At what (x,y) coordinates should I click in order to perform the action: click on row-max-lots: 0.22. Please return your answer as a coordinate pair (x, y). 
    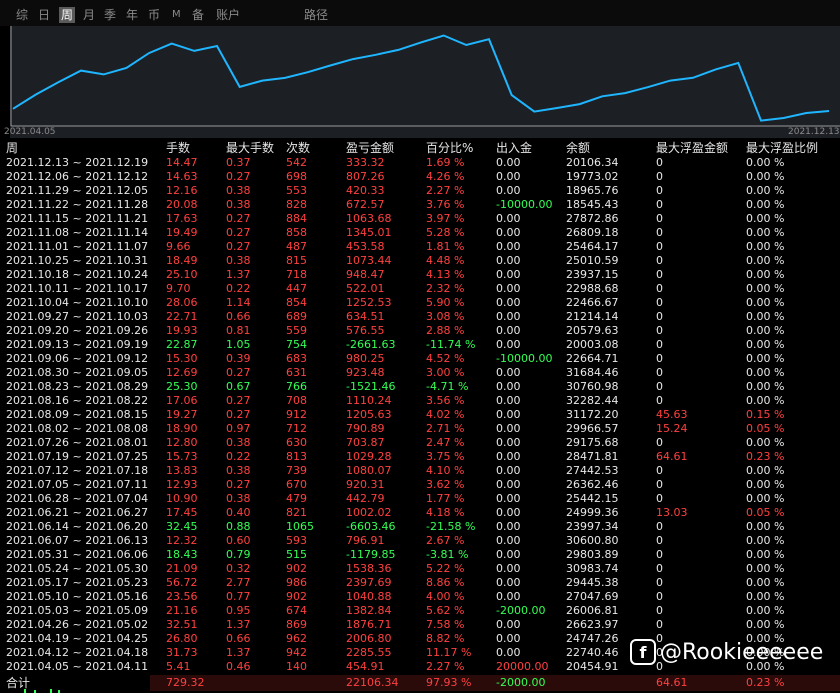
    Looking at the image, I should click on (238, 288).